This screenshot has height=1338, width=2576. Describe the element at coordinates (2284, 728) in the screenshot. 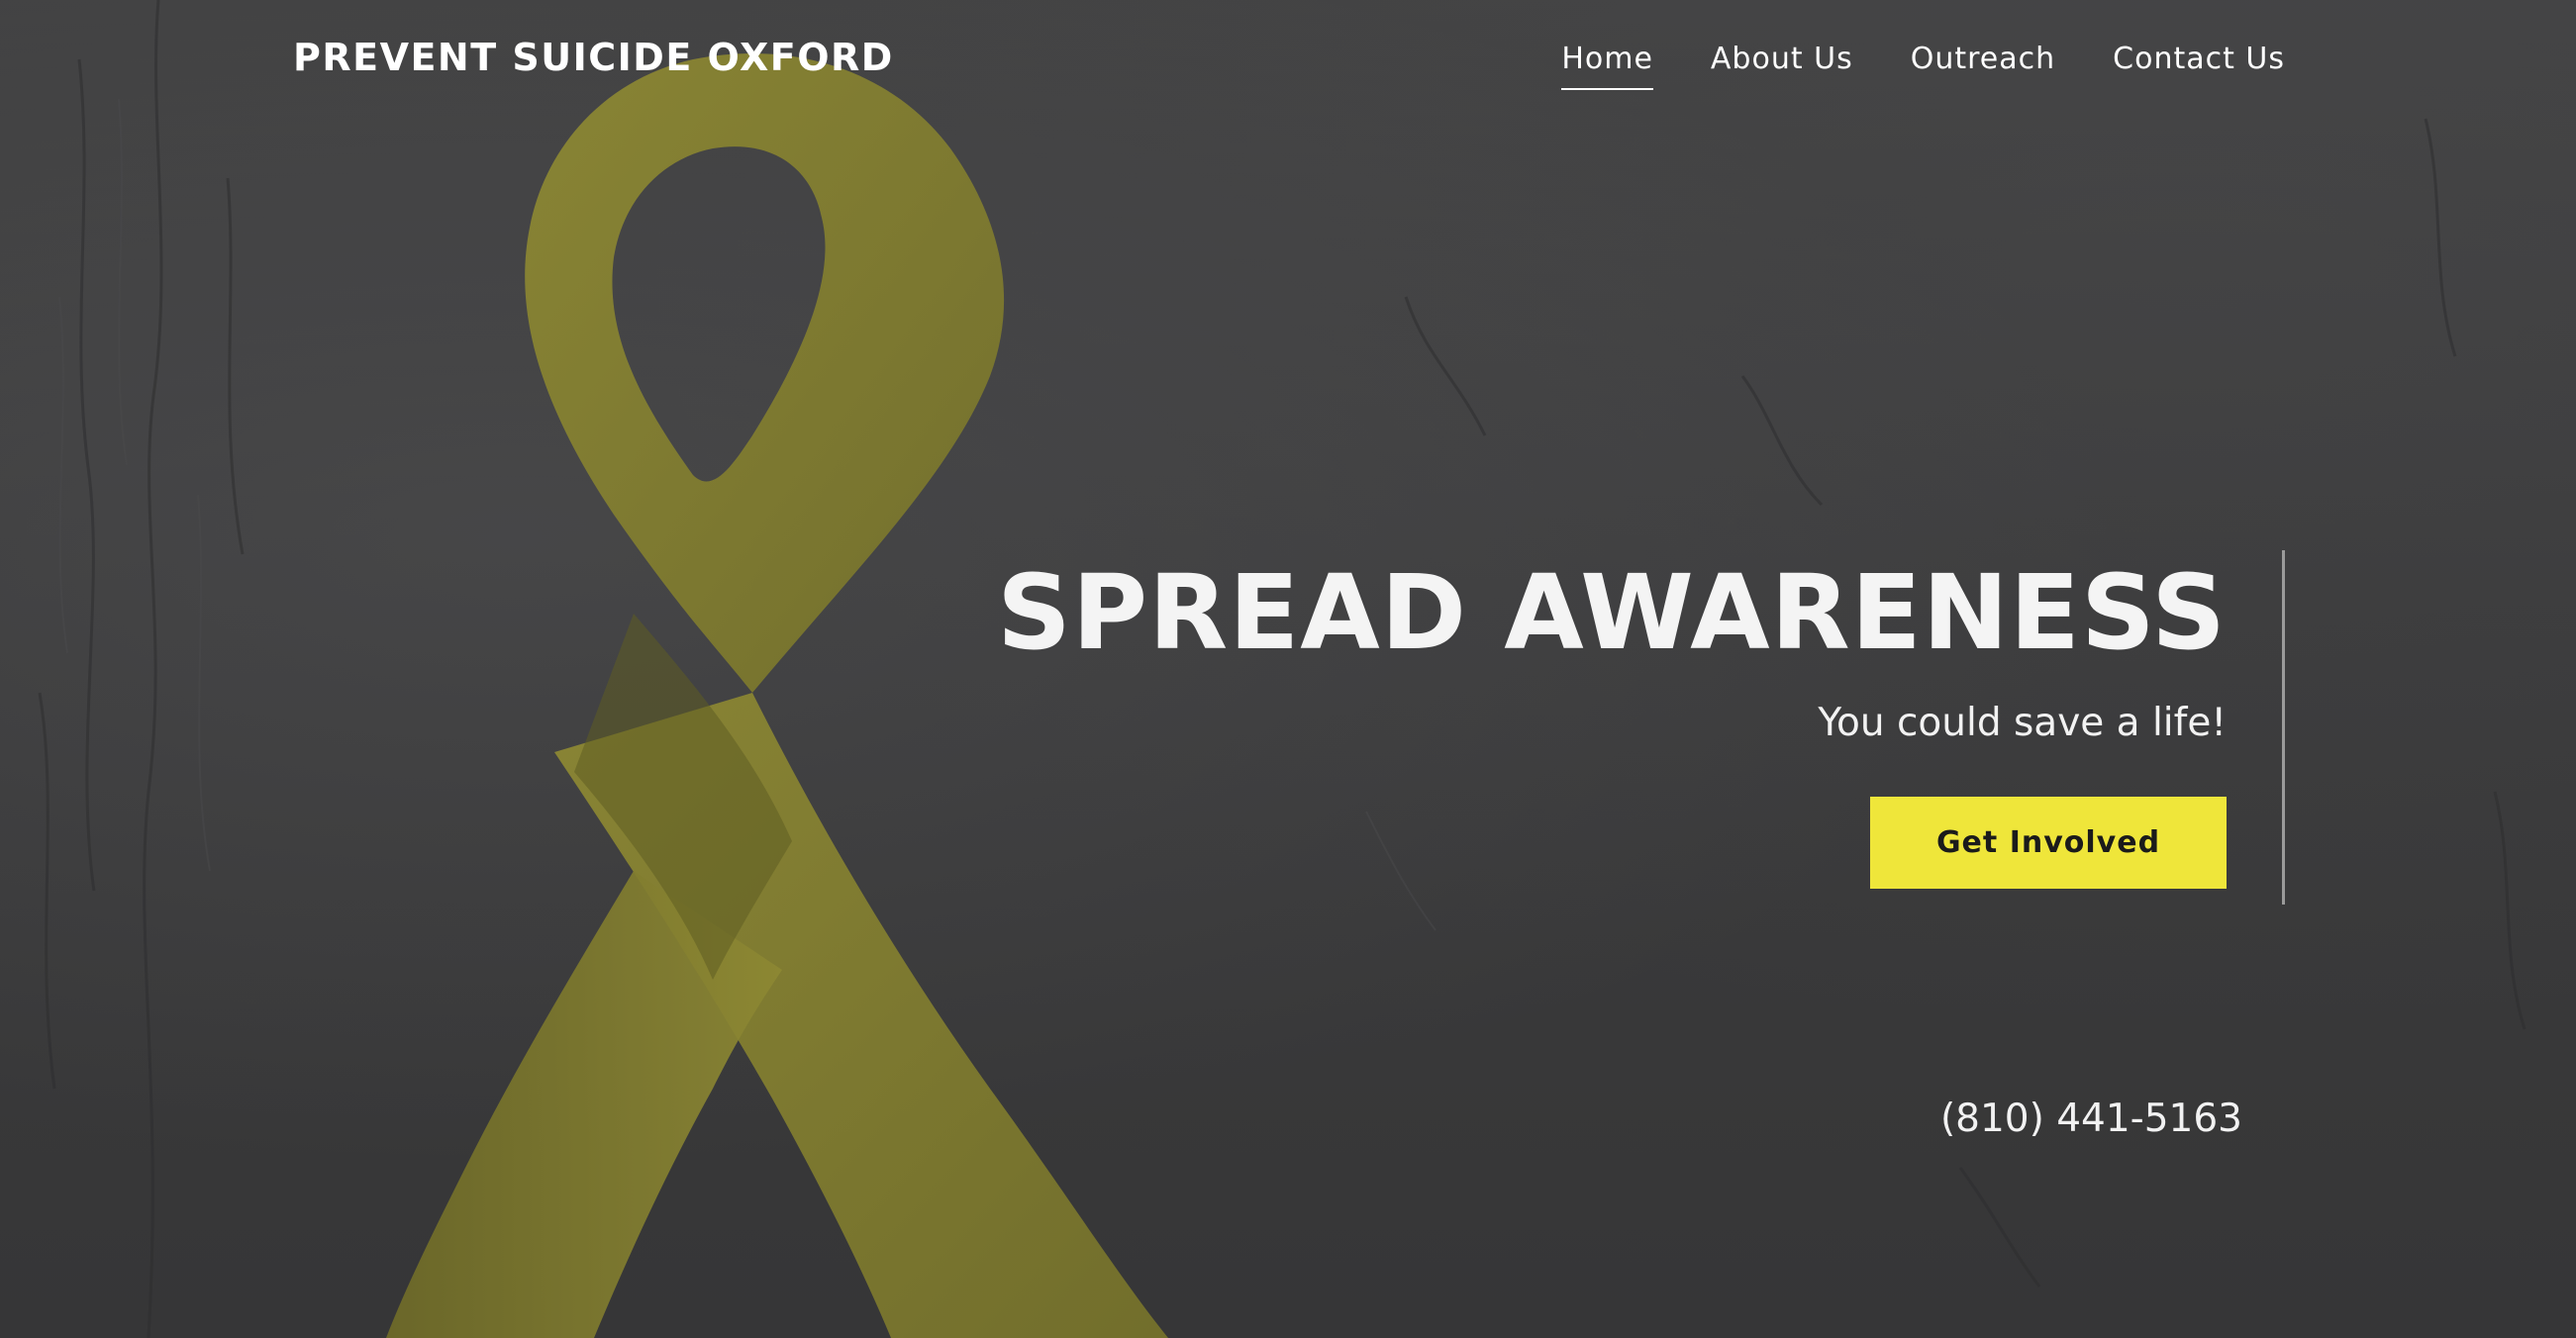

I see `hero-divider` at that location.